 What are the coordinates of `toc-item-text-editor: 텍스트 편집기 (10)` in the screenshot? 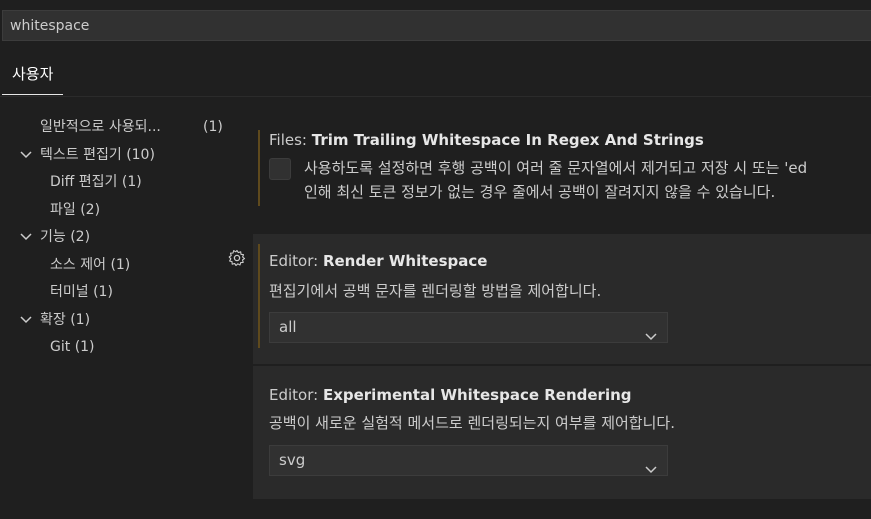 It's located at (97, 155).